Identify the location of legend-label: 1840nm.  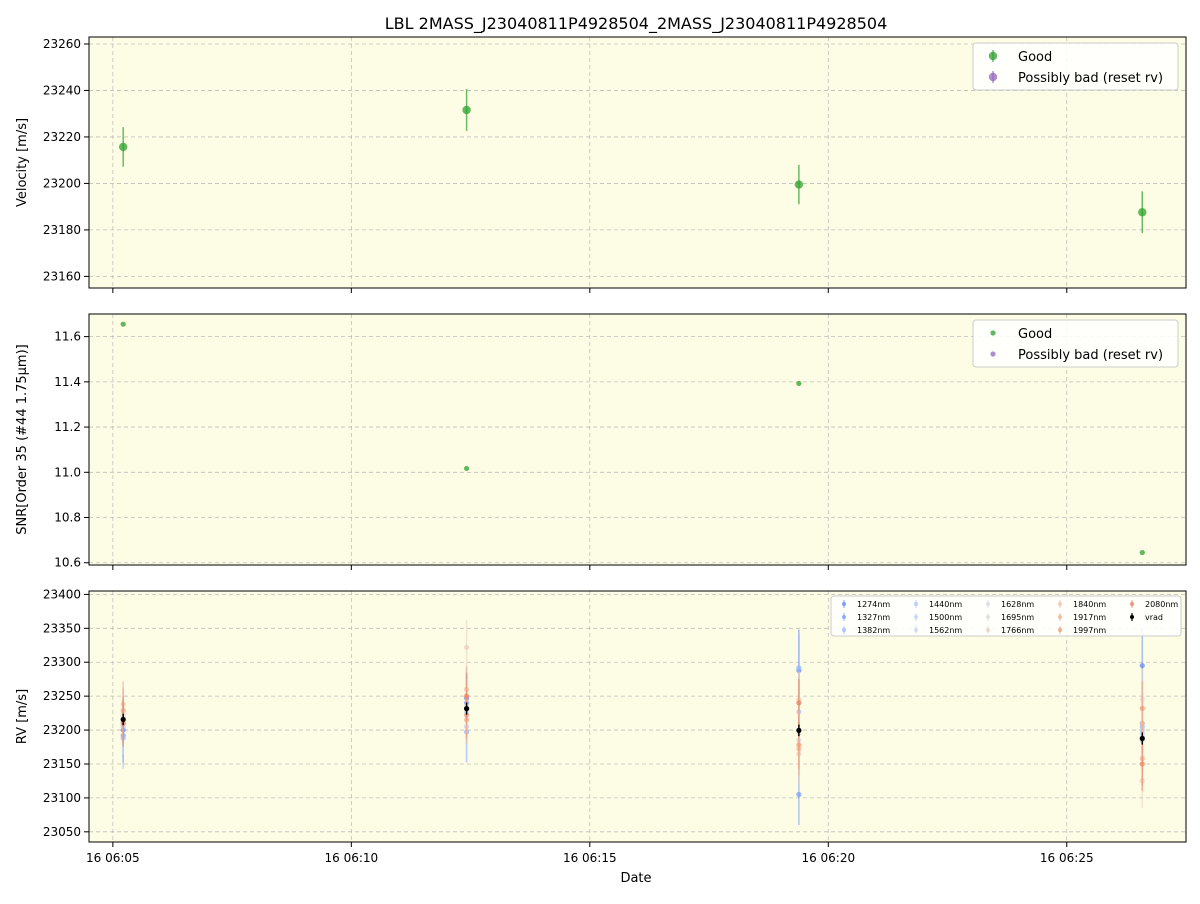
(1089, 604).